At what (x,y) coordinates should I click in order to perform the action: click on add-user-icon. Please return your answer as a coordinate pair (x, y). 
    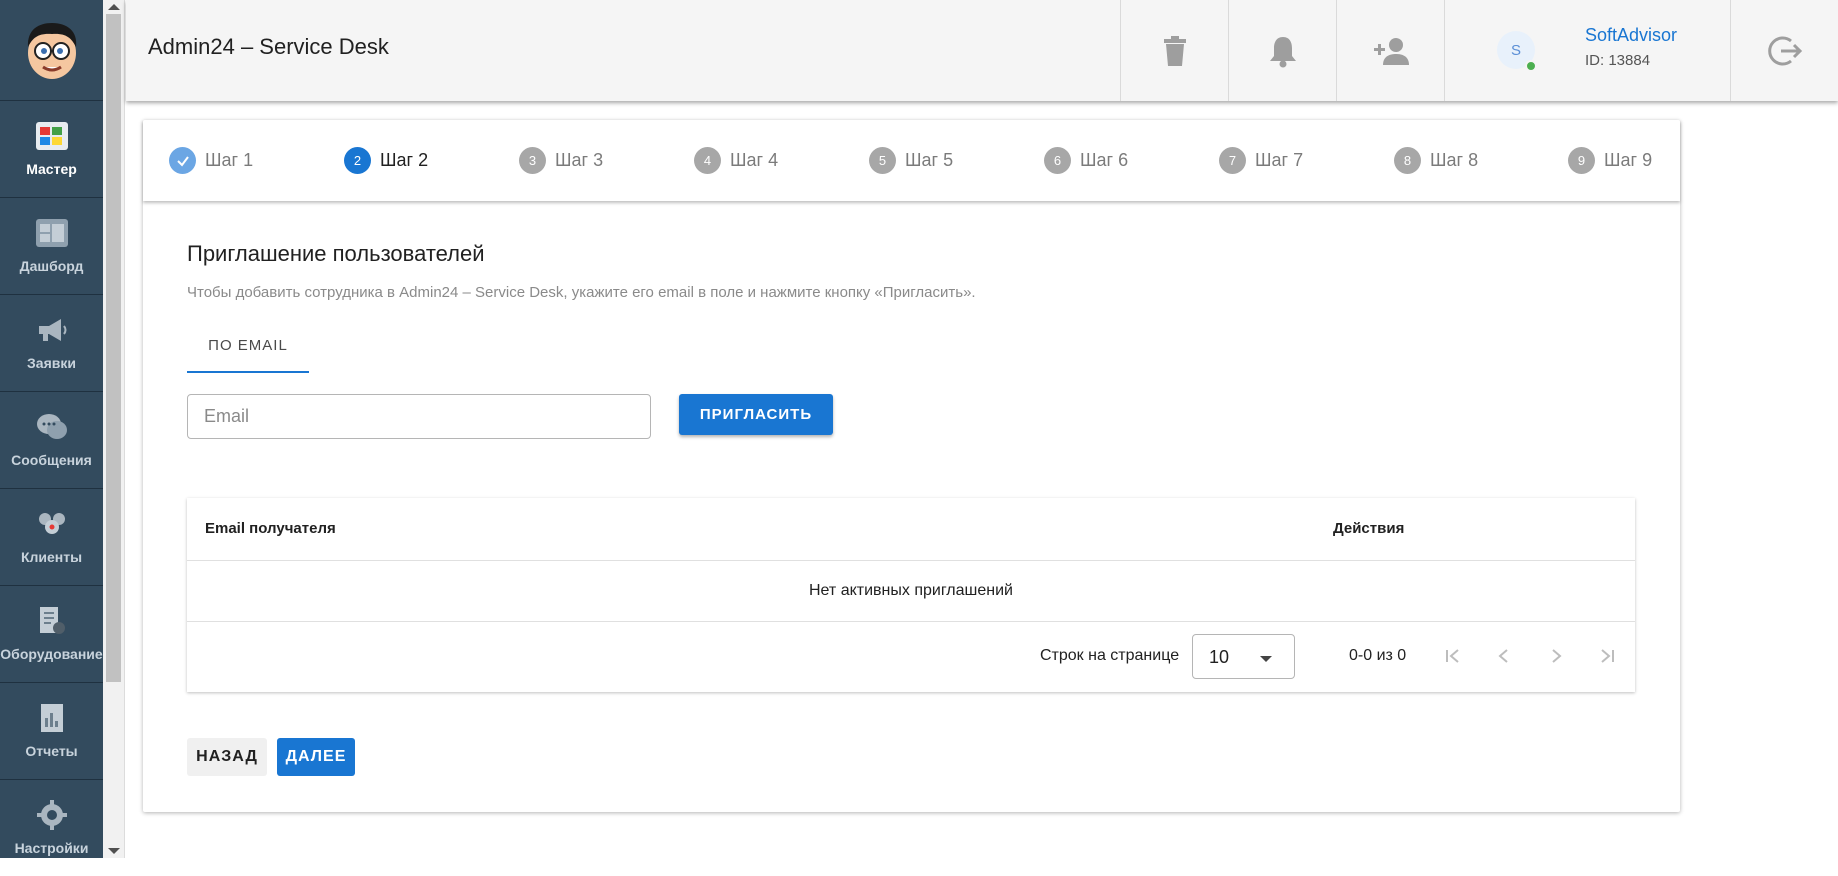
    Looking at the image, I should click on (1391, 51).